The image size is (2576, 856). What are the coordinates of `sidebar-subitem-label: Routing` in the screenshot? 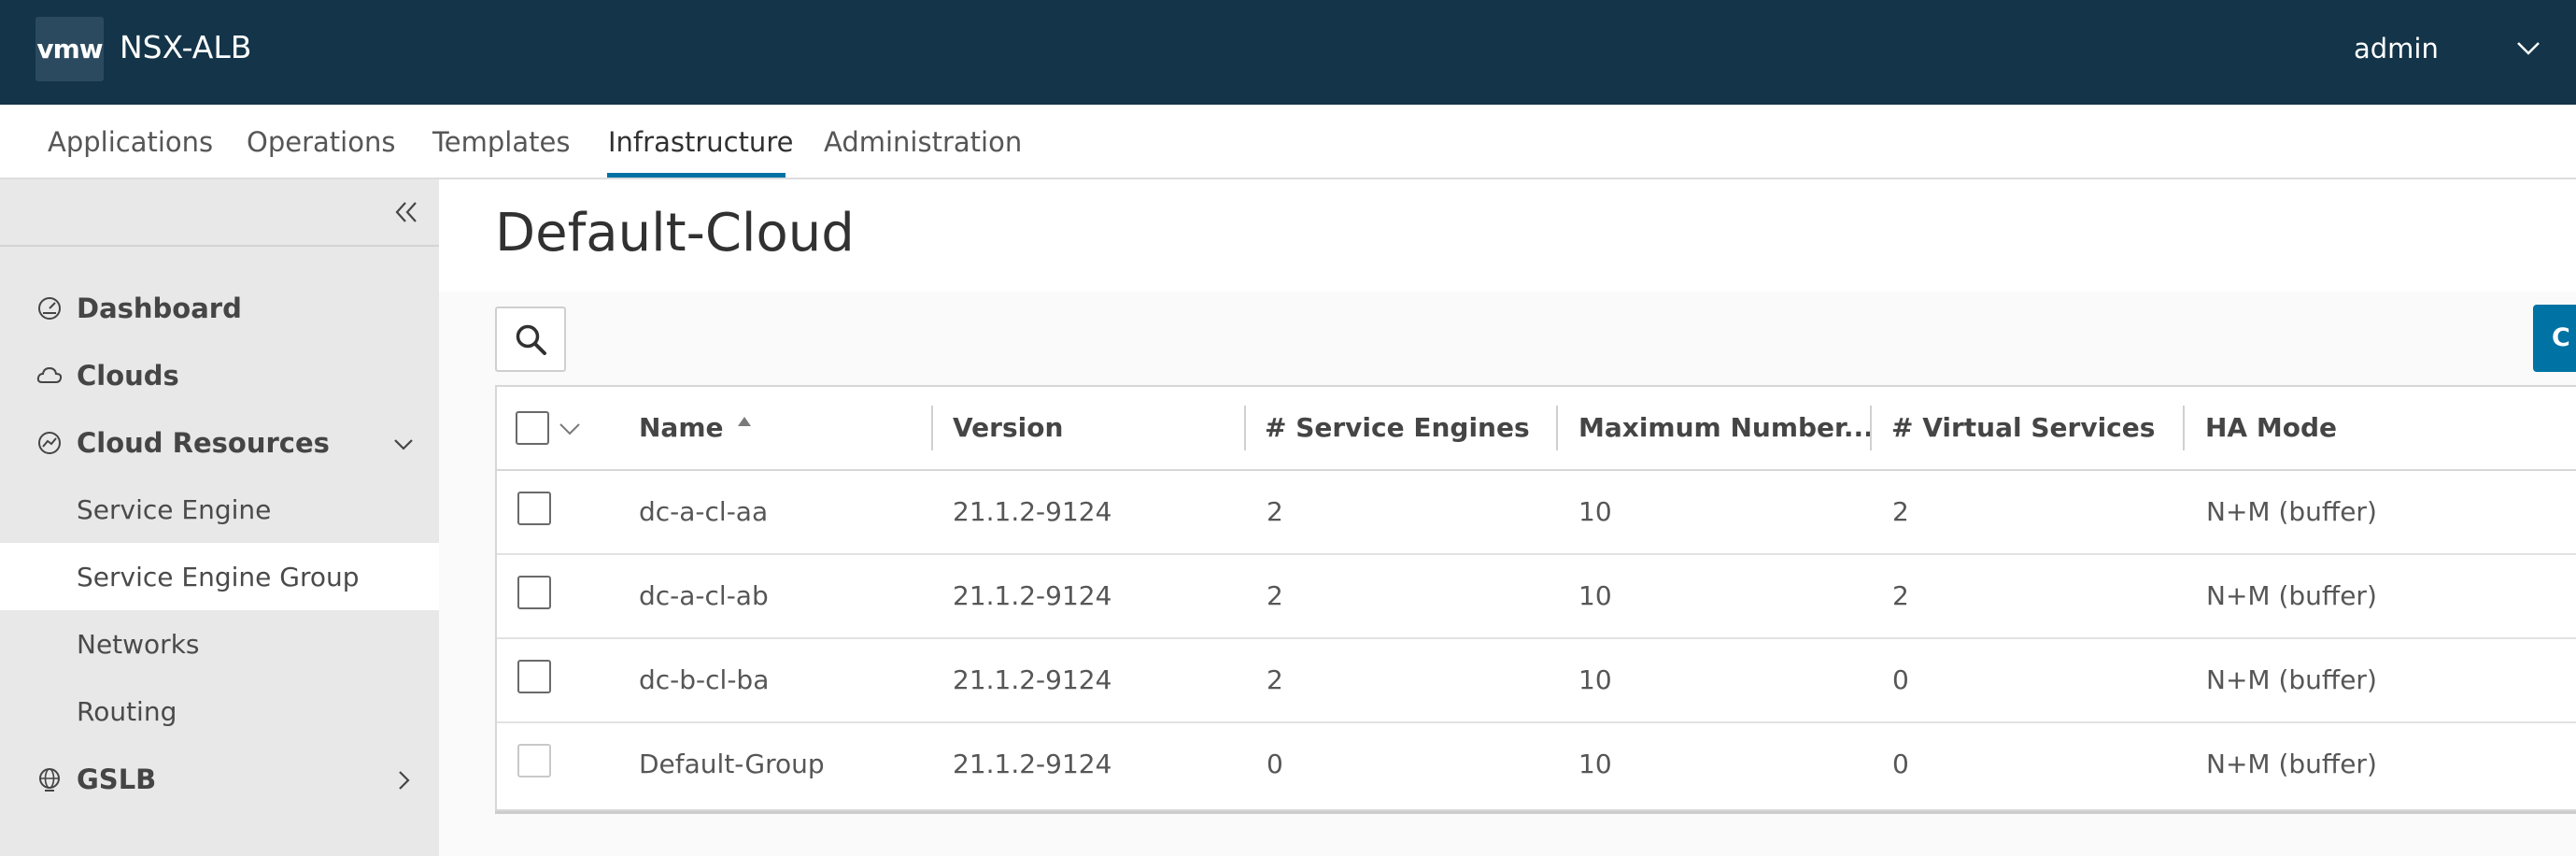 It's located at (127, 711).